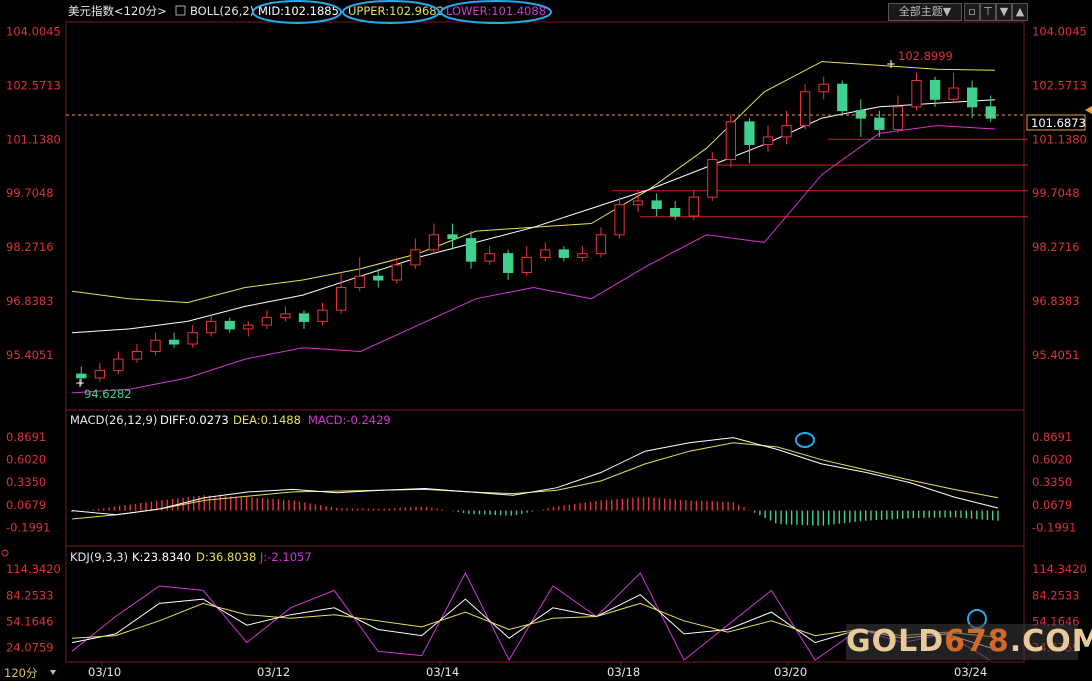 This screenshot has height=681, width=1092. Describe the element at coordinates (30, 301) in the screenshot. I see `price-tick-left: 96.8383` at that location.